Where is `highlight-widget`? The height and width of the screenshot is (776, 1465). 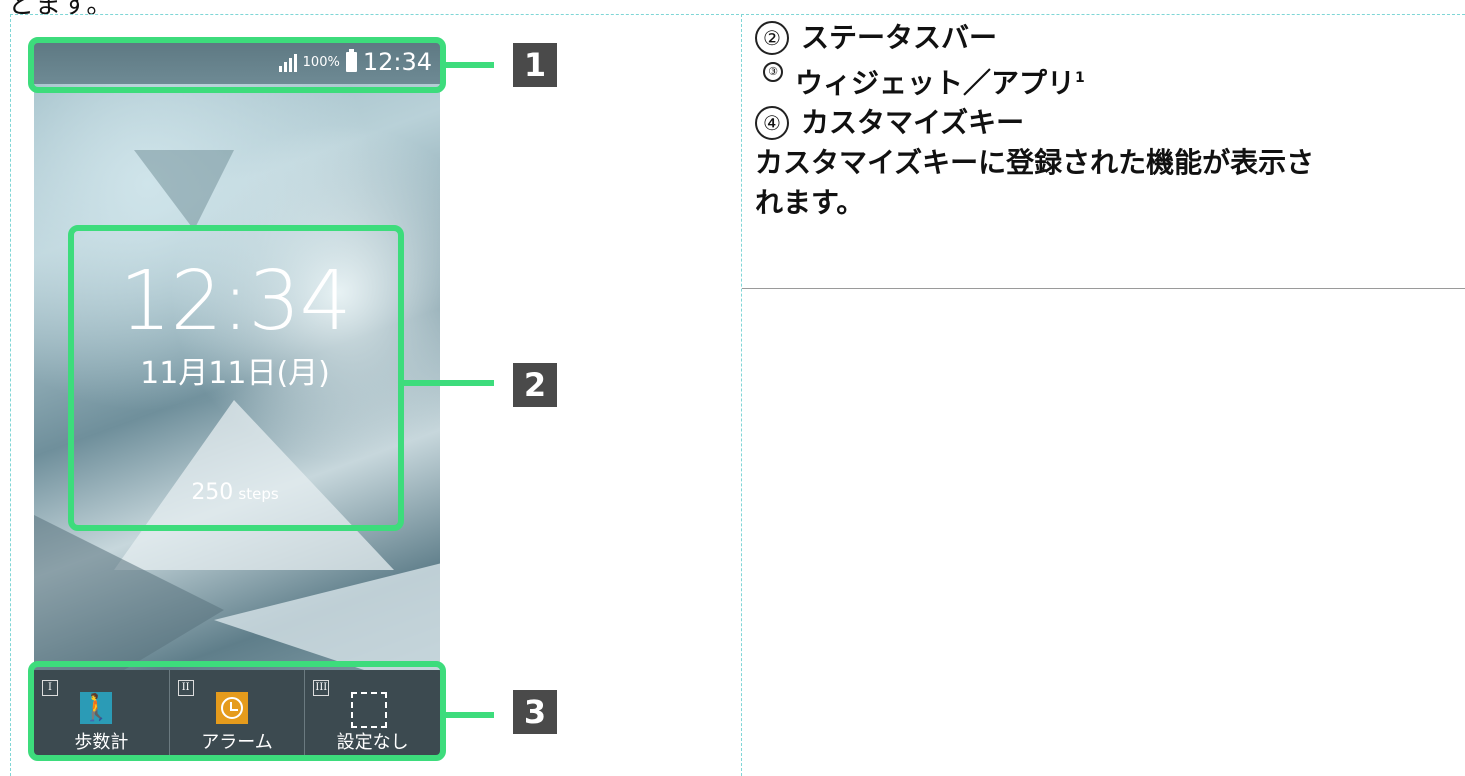 highlight-widget is located at coordinates (236, 378).